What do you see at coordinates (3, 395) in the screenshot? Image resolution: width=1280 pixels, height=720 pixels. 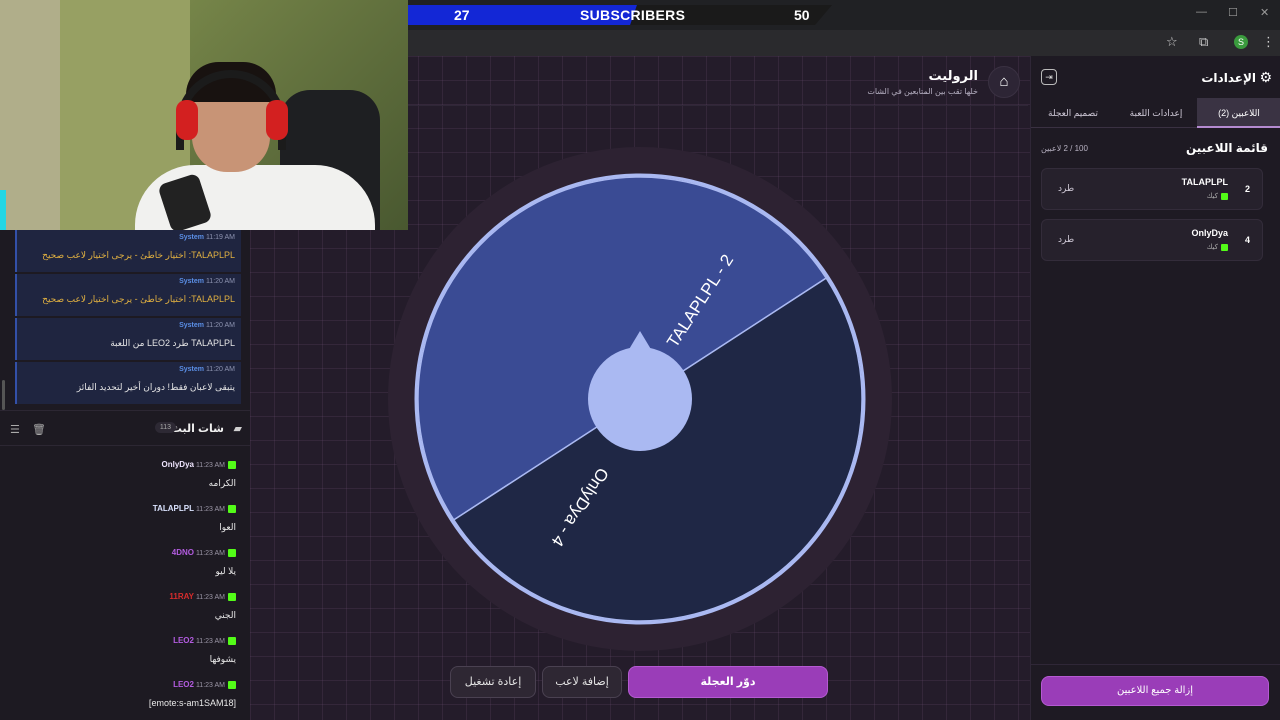 I see `system-scrollbar` at bounding box center [3, 395].